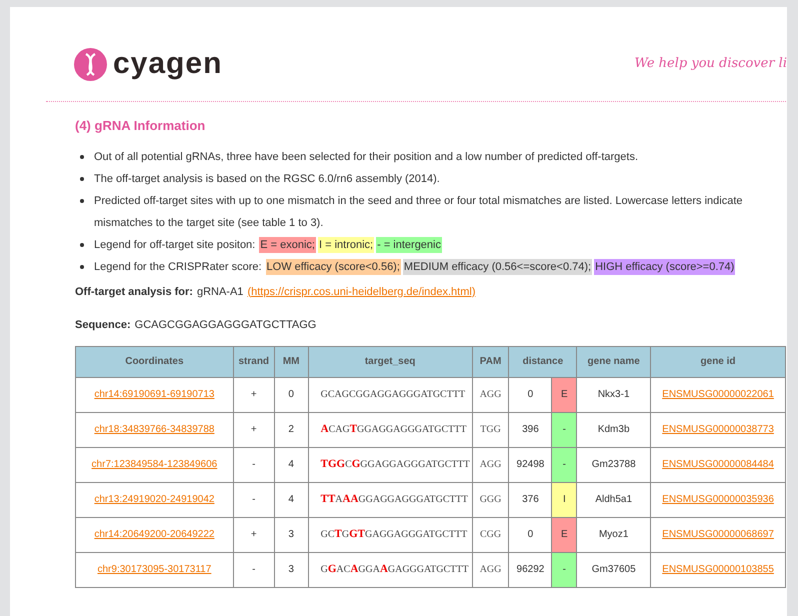 The width and height of the screenshot is (798, 616). Describe the element at coordinates (490, 499) in the screenshot. I see `pam-cell: GGG` at that location.